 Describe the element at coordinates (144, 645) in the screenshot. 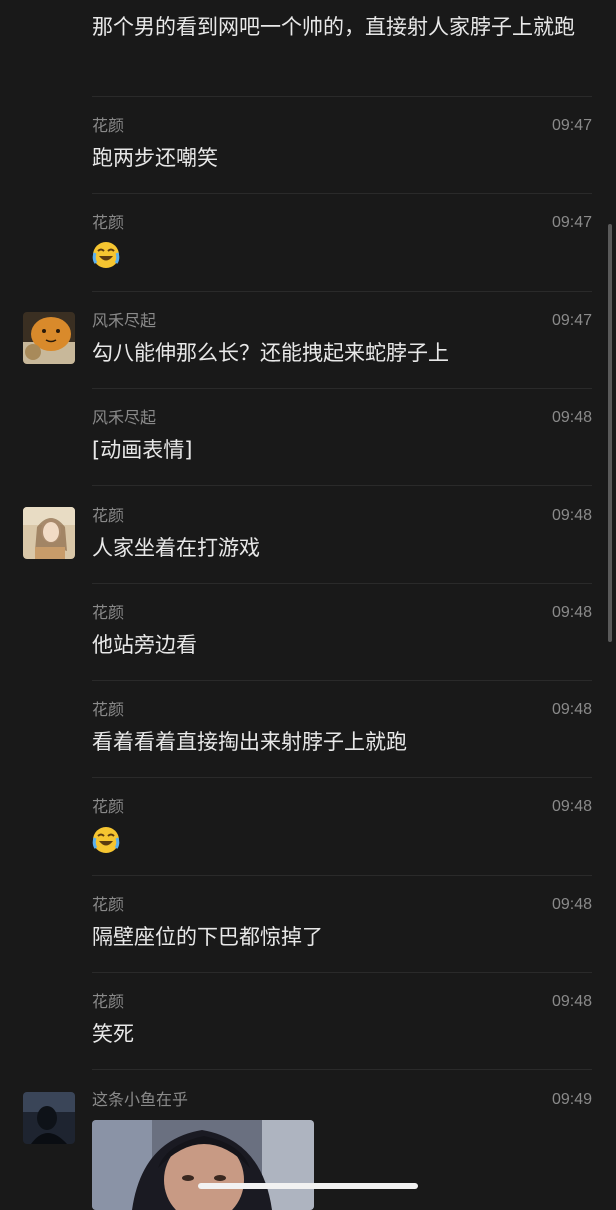

I see `message-text: 他站旁边看` at that location.